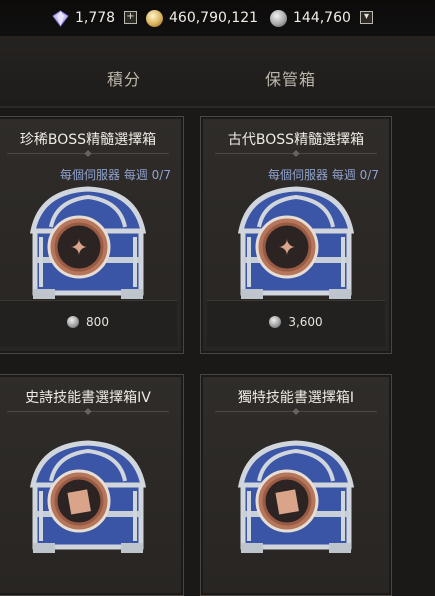 This screenshot has height=596, width=435. I want to click on currency-bar: 1,778 + 460,790,121 144,760 ▾, so click(217, 18).